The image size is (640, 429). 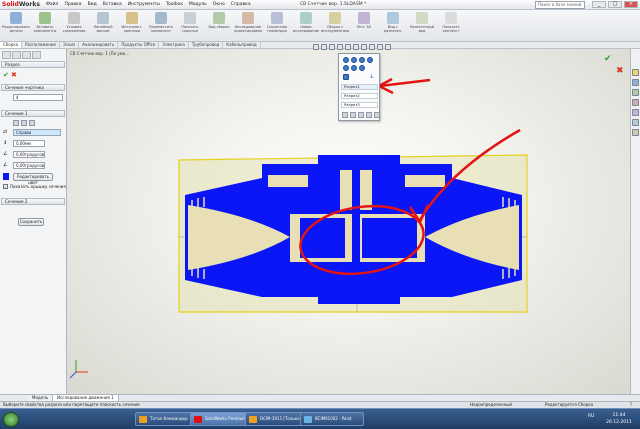 What do you see at coordinates (103, 25) in the screenshot?
I see `ribbon-button-linear-pattern: Линейный массив` at bounding box center [103, 25].